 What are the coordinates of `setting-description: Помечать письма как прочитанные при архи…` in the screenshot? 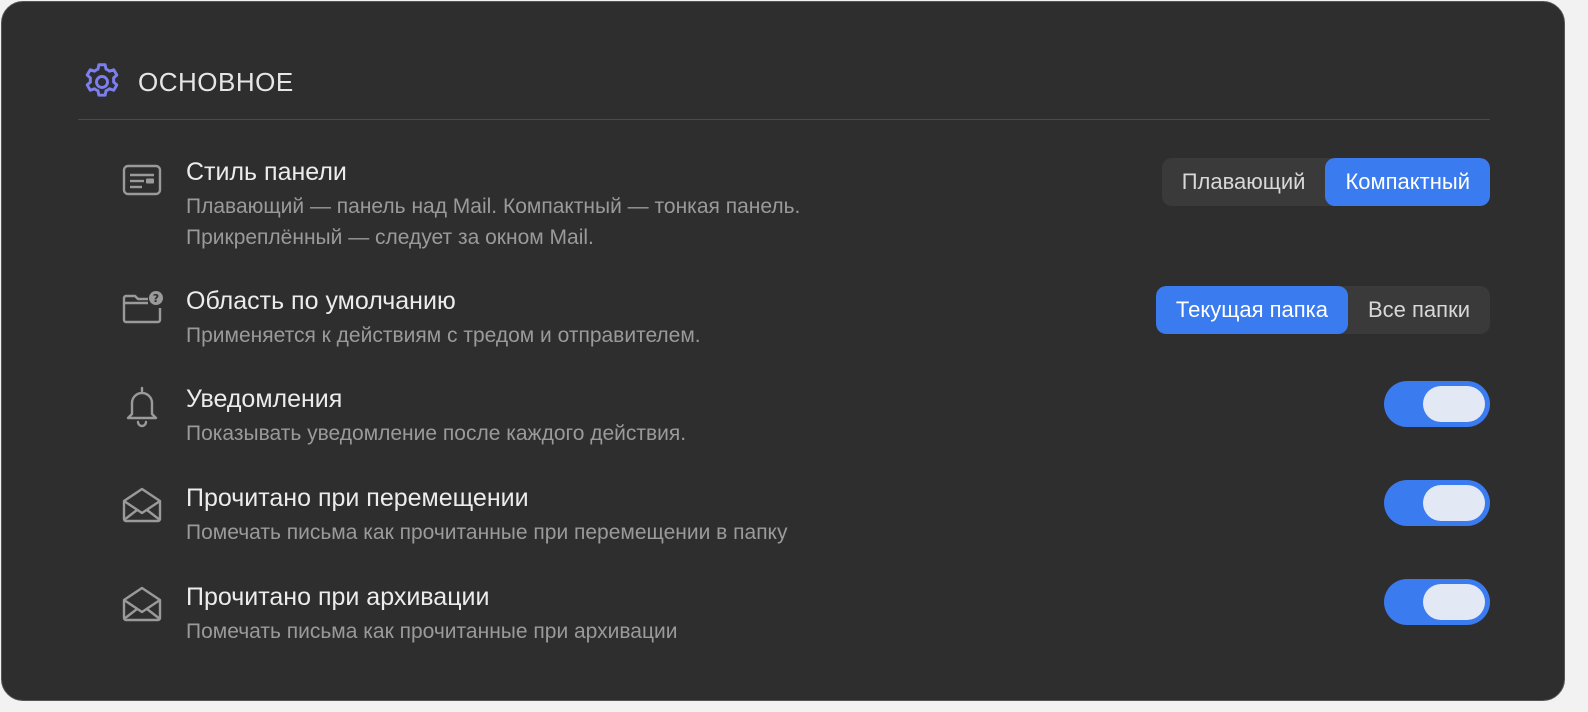 It's located at (432, 631).